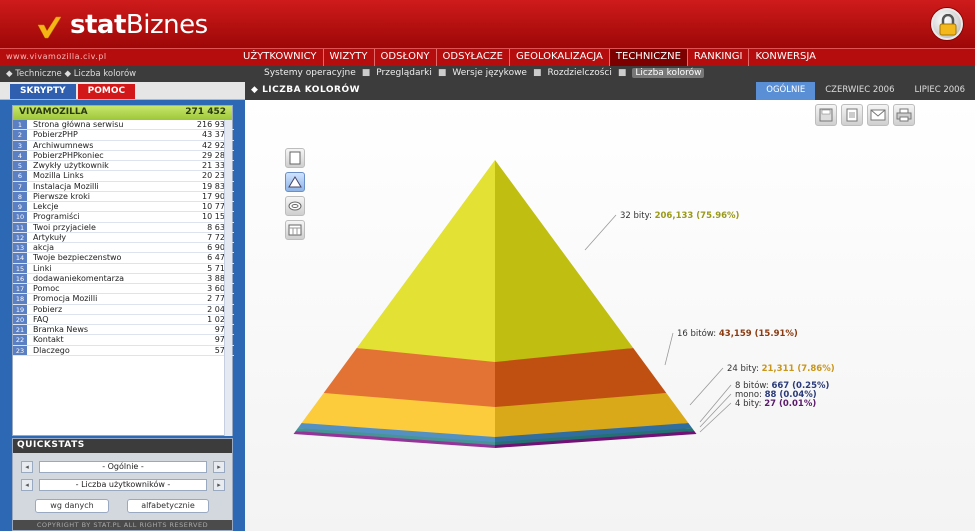 The image size is (975, 531). I want to click on sort-by-data-button: wg danych, so click(72, 506).